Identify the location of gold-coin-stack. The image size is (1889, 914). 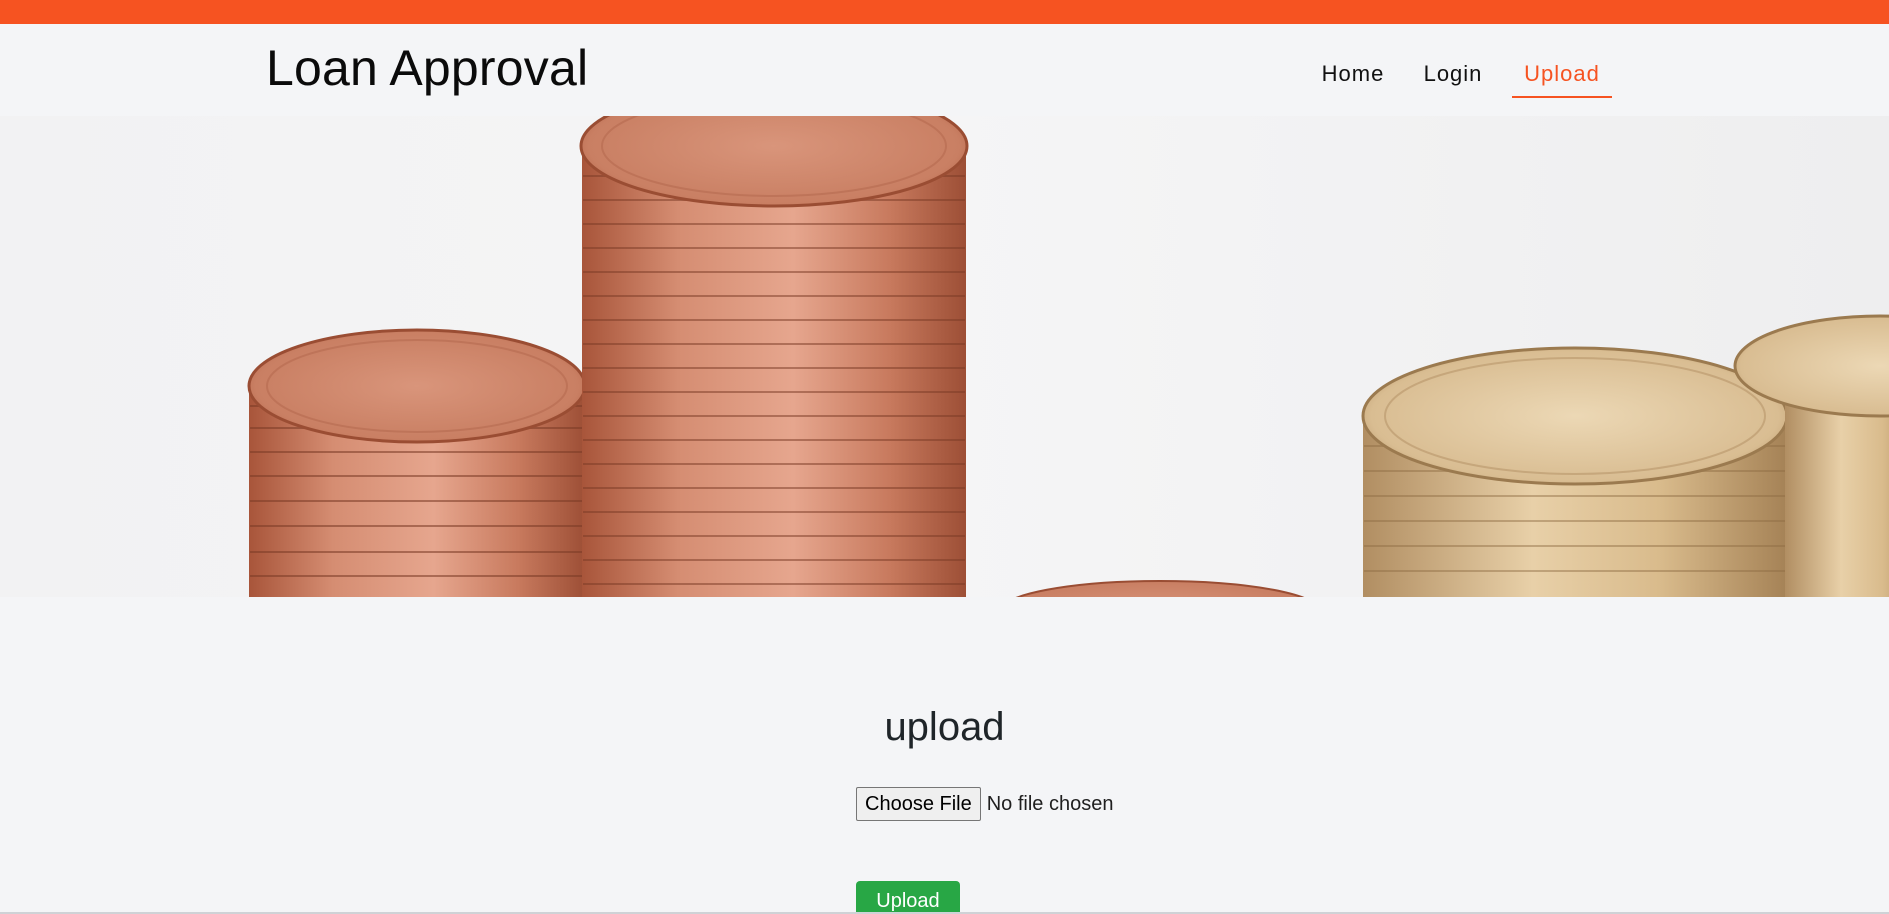
(1575, 471).